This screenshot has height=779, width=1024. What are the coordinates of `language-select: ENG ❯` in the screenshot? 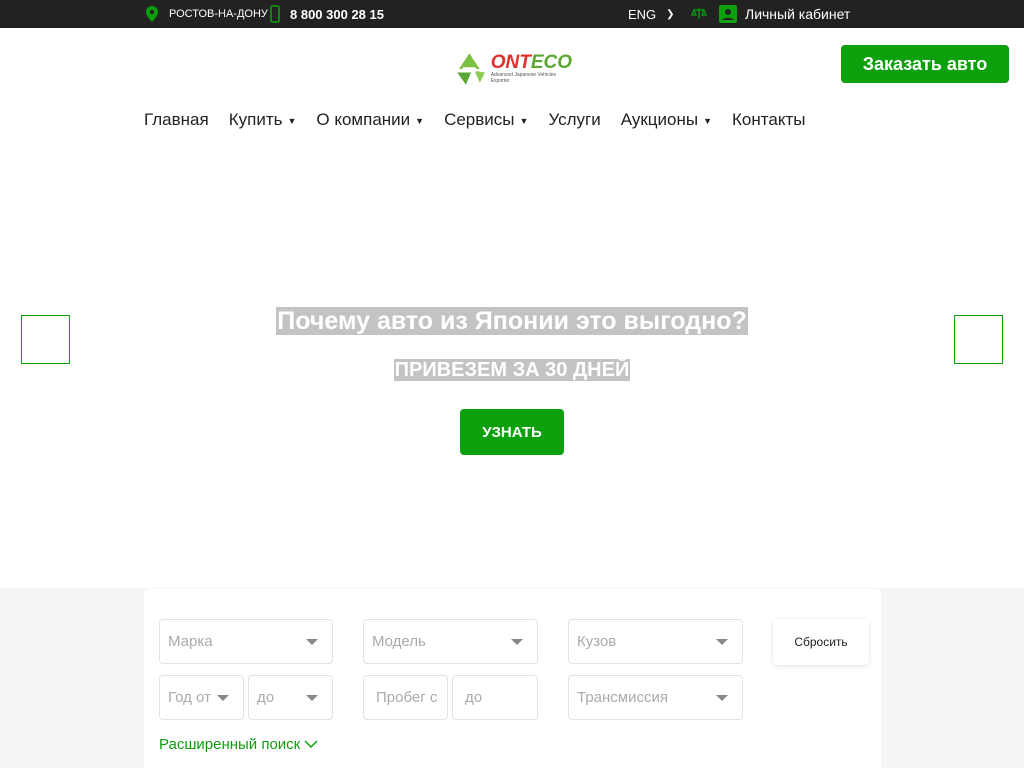 It's located at (651, 14).